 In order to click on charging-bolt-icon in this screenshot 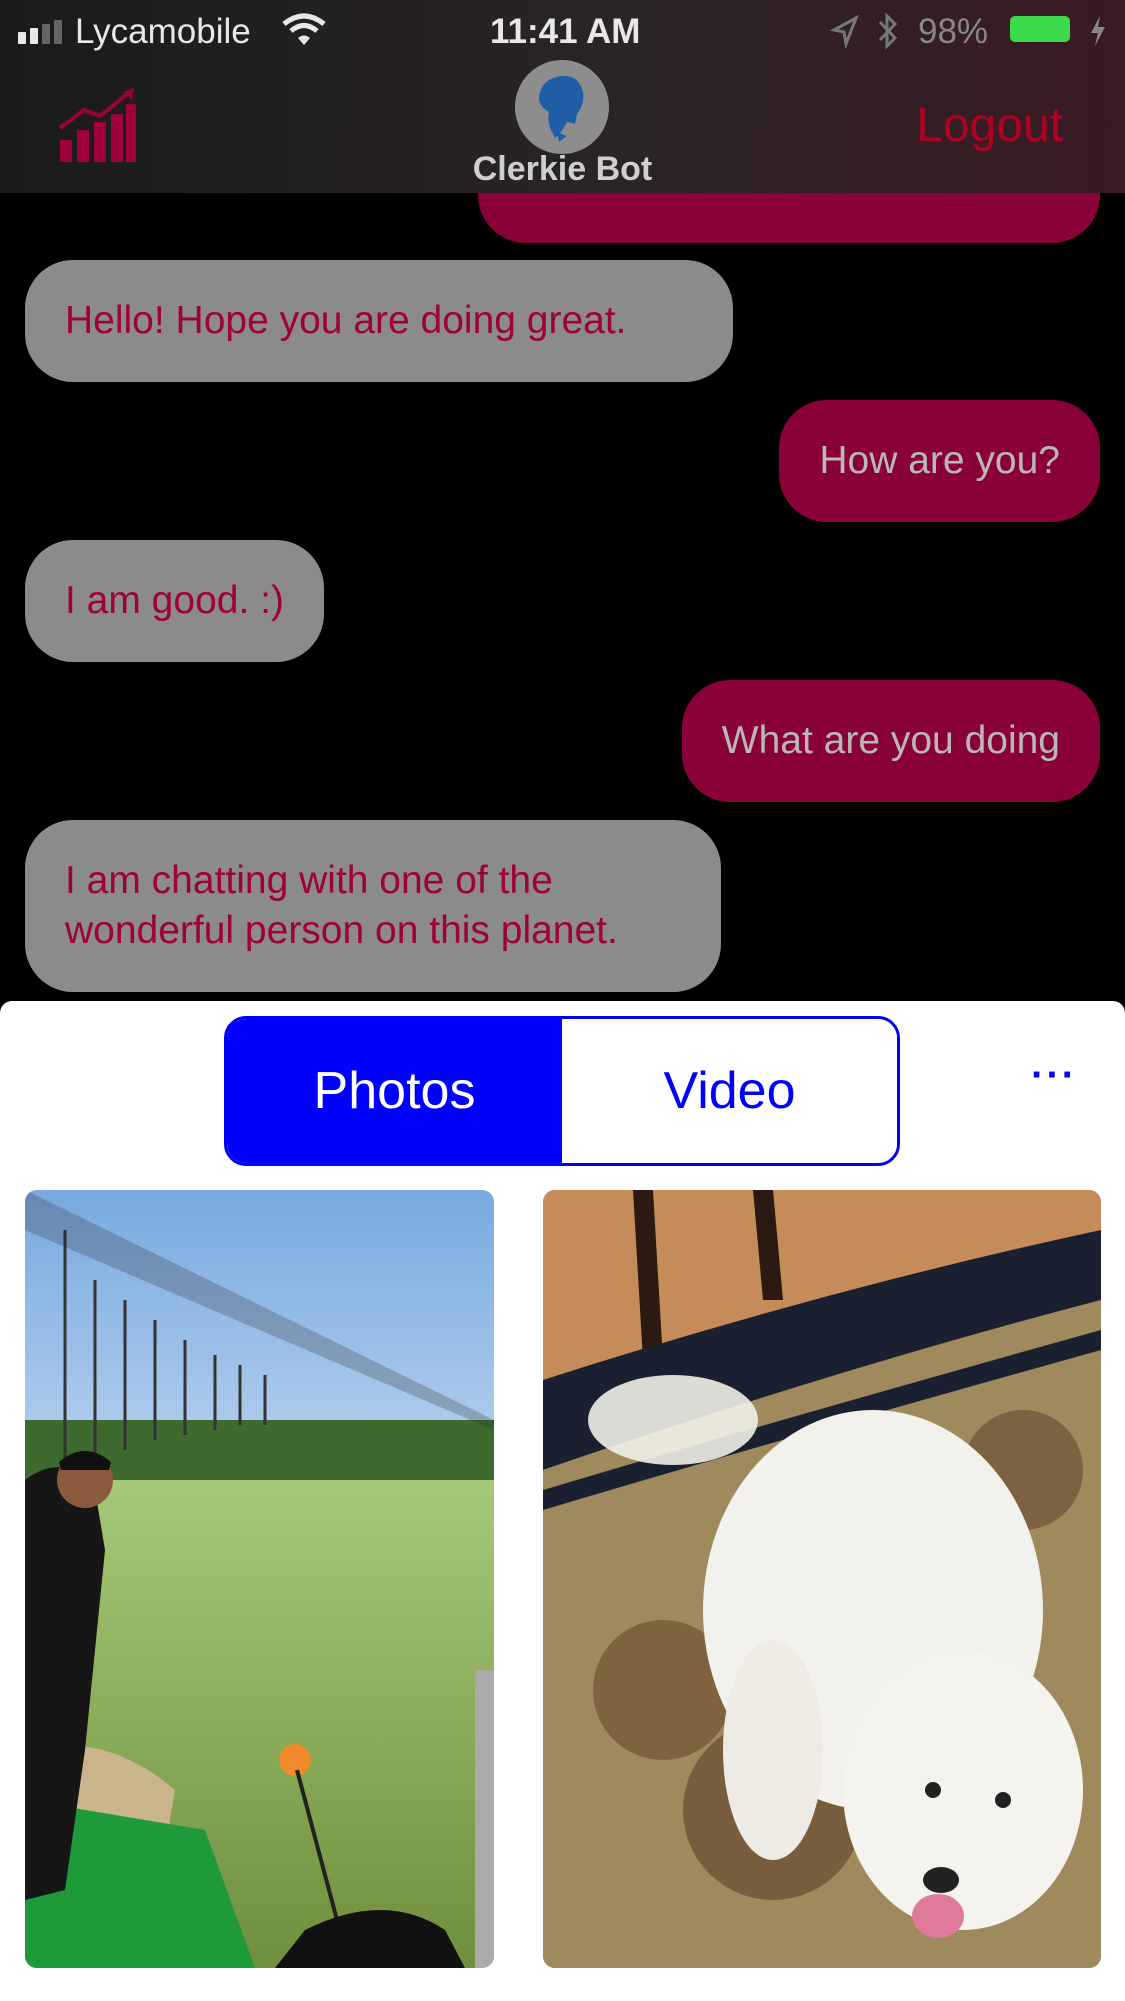, I will do `click(1098, 31)`.